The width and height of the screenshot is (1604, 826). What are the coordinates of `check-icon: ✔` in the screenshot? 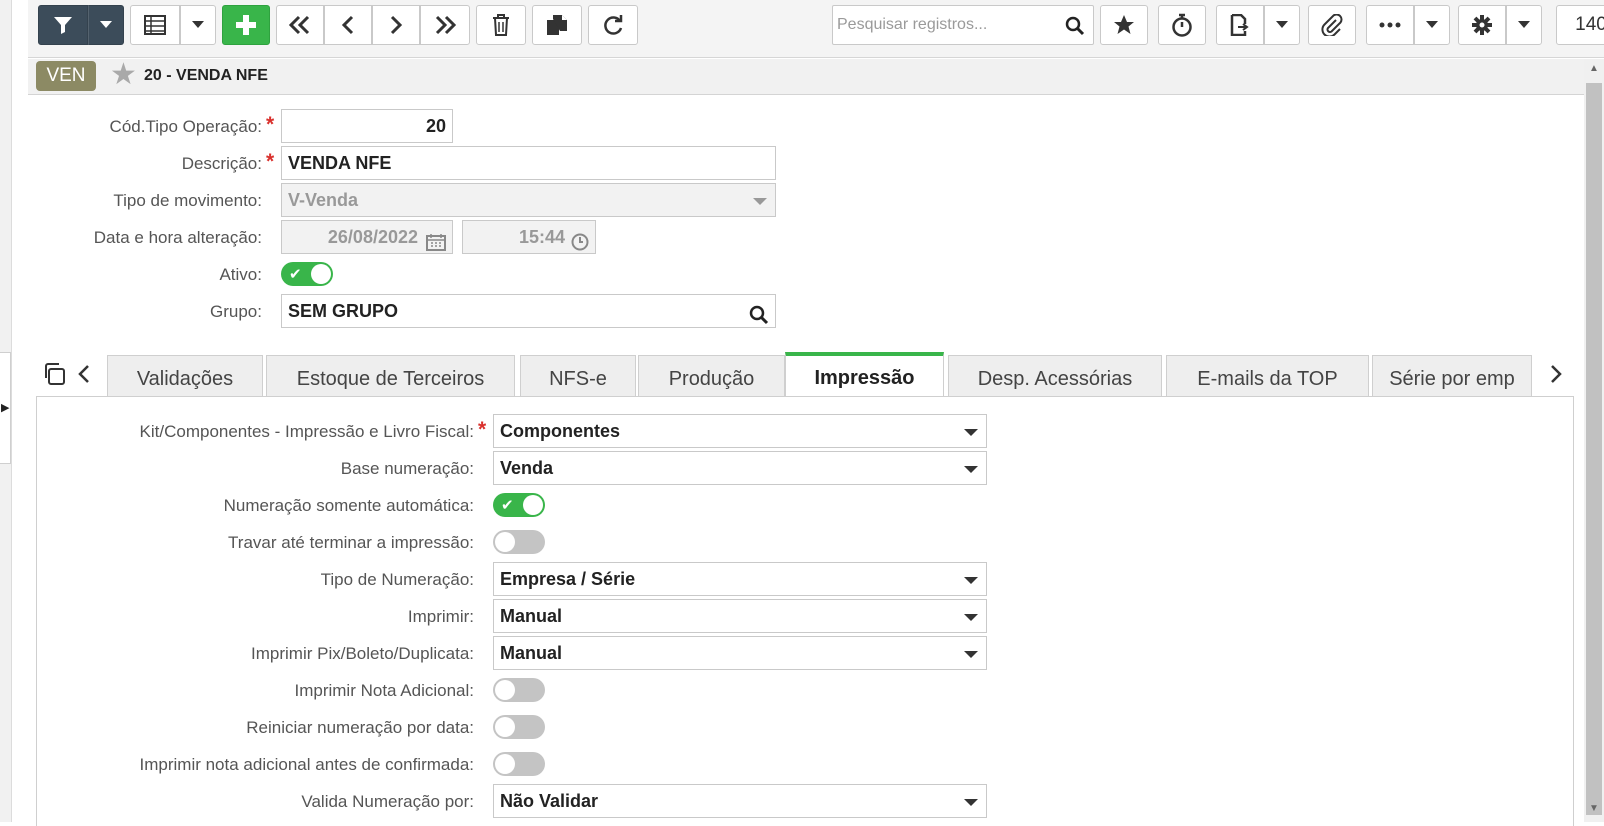 It's located at (507, 505).